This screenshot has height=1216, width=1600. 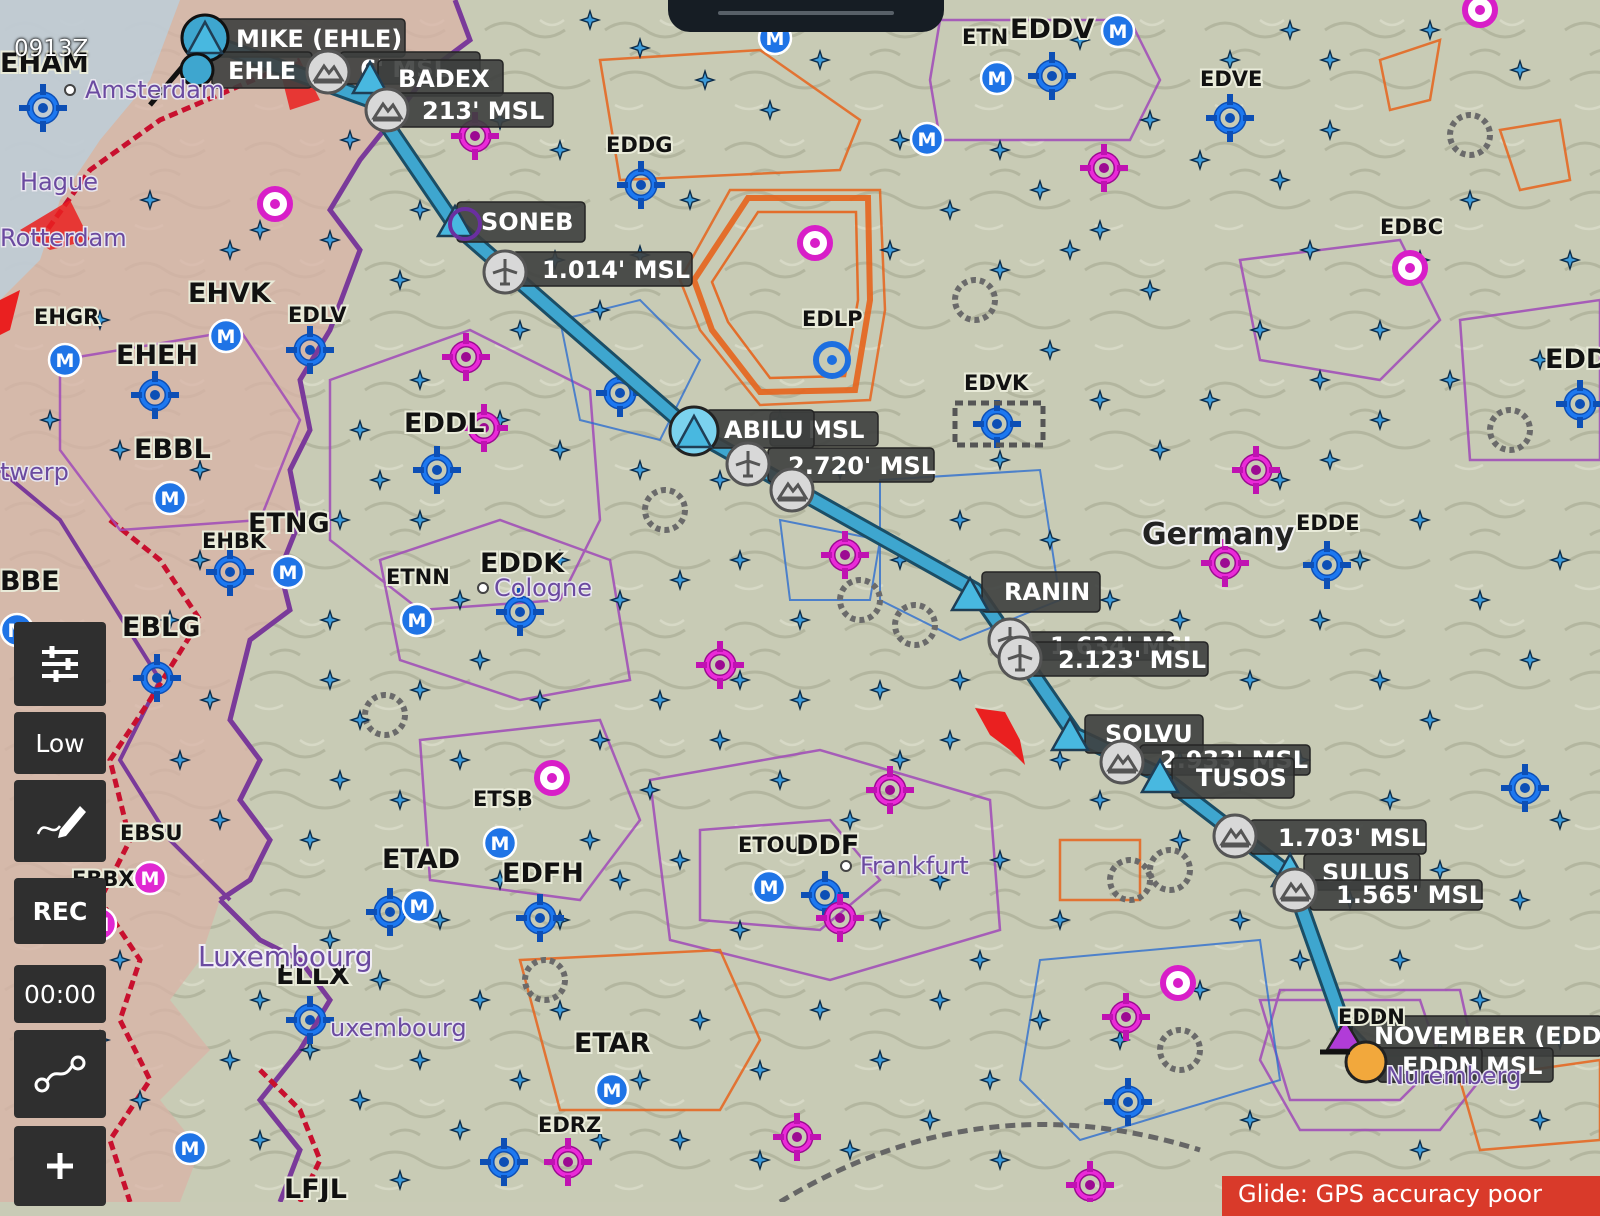 What do you see at coordinates (1328, 523) in the screenshot?
I see `airport-label-edde: EDDE` at bounding box center [1328, 523].